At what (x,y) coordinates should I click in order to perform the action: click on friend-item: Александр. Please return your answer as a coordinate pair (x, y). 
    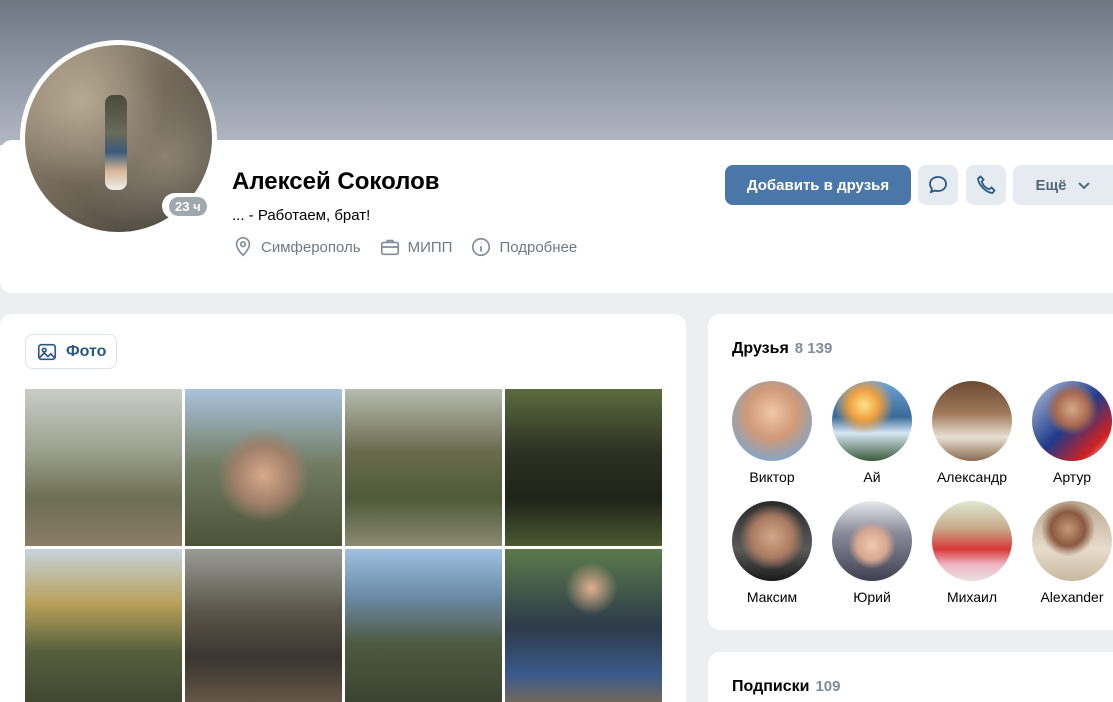
    Looking at the image, I should click on (972, 433).